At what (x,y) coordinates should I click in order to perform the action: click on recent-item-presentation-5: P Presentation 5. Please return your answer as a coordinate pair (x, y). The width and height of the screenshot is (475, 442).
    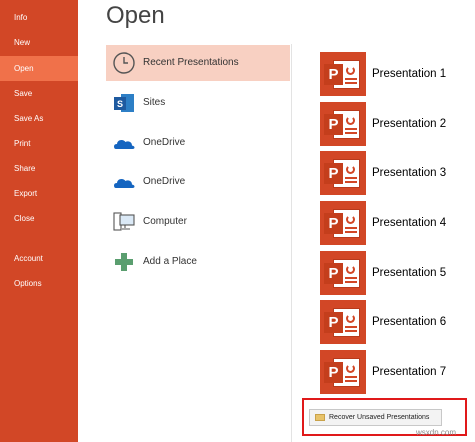
    Looking at the image, I should click on (395, 273).